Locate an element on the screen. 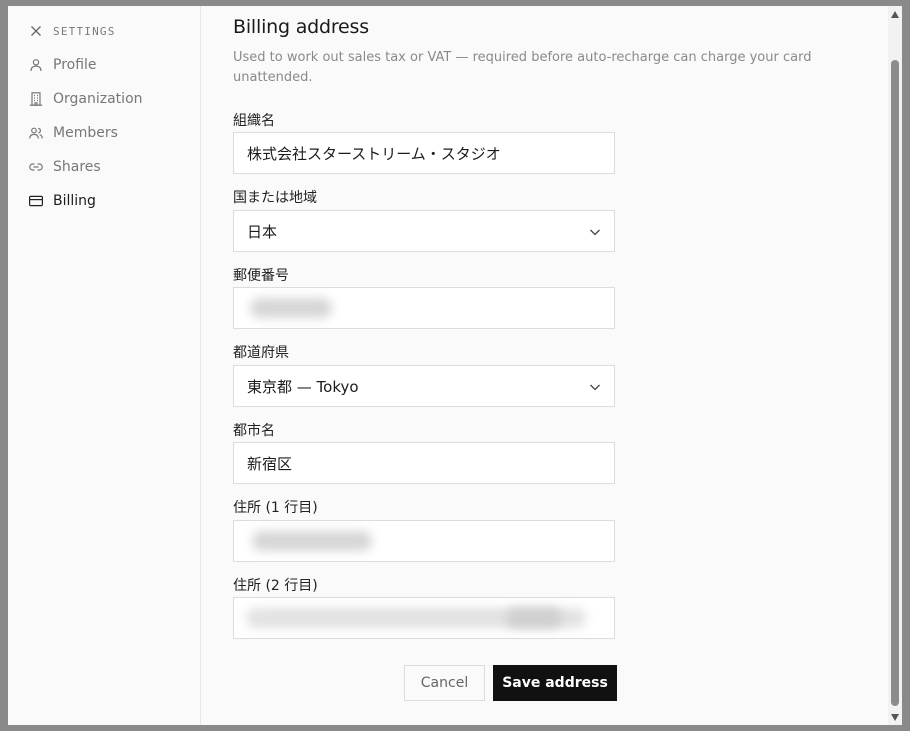  sidebar-item-members: Members is located at coordinates (73, 133).